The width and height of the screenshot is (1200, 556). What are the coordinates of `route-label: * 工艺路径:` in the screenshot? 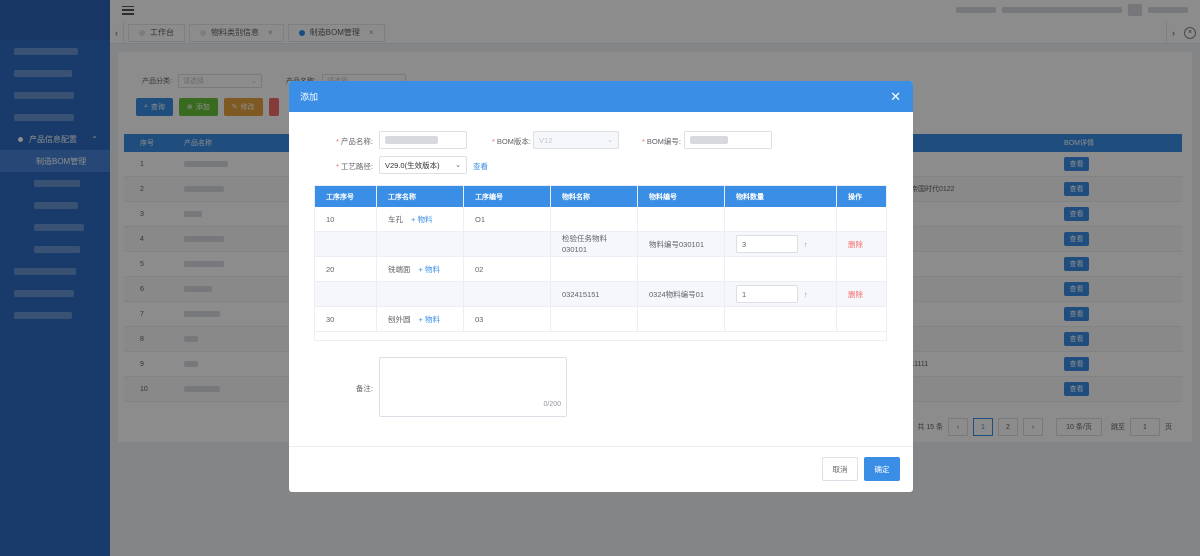 It's located at (354, 166).